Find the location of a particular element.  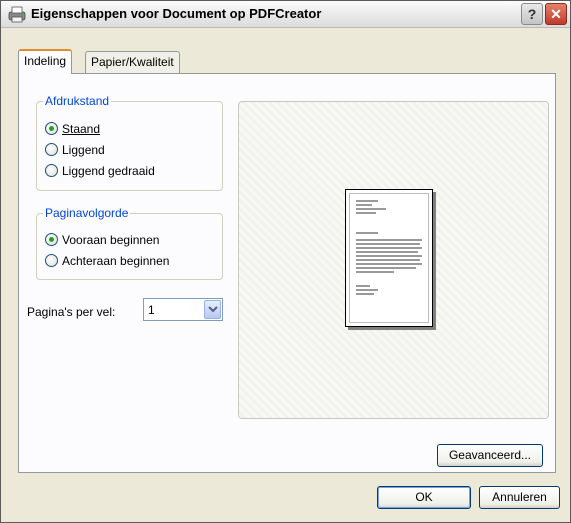

help-button: ? is located at coordinates (532, 14).